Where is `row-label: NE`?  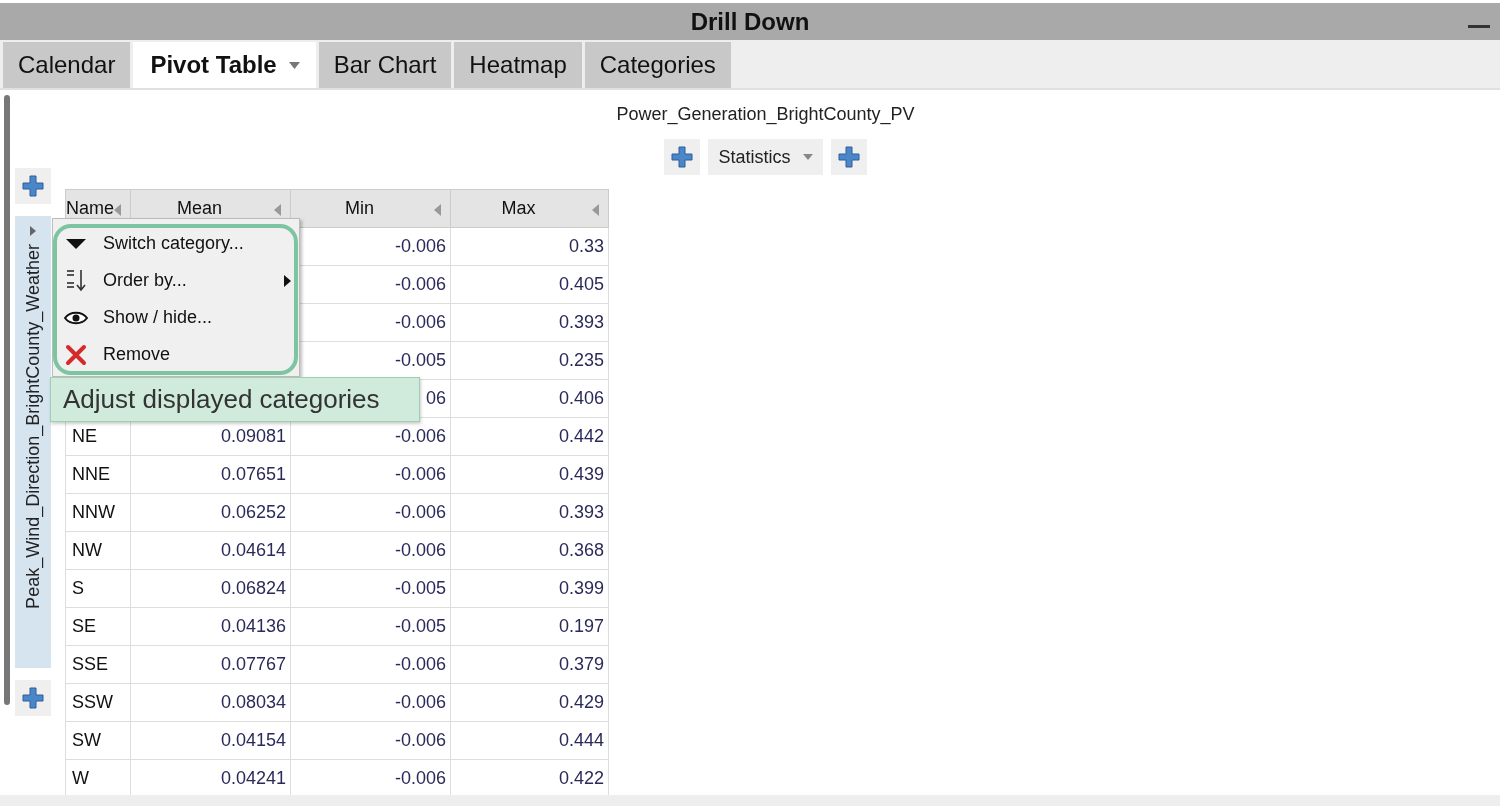
row-label: NE is located at coordinates (84, 436).